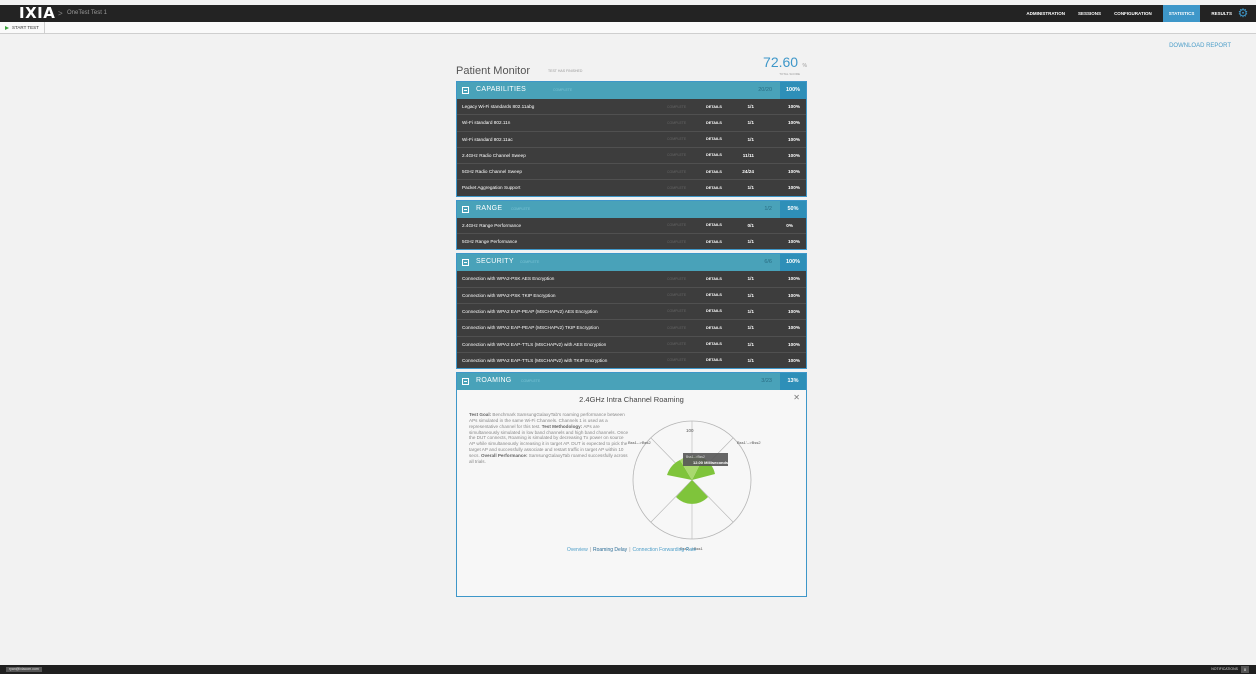 The image size is (1256, 674). Describe the element at coordinates (1181, 13) in the screenshot. I see `nav-statistics: STATISTICS` at that location.